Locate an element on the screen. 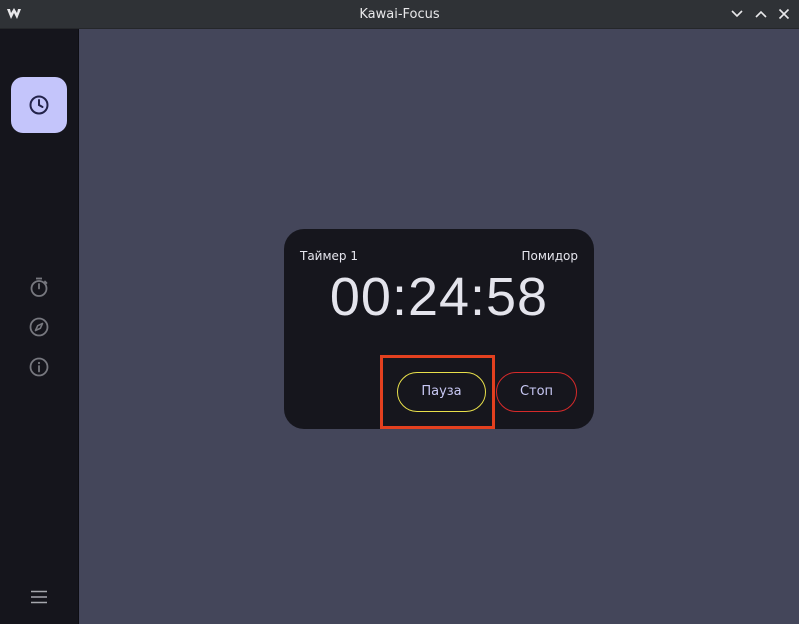  clock-icon is located at coordinates (39, 105).